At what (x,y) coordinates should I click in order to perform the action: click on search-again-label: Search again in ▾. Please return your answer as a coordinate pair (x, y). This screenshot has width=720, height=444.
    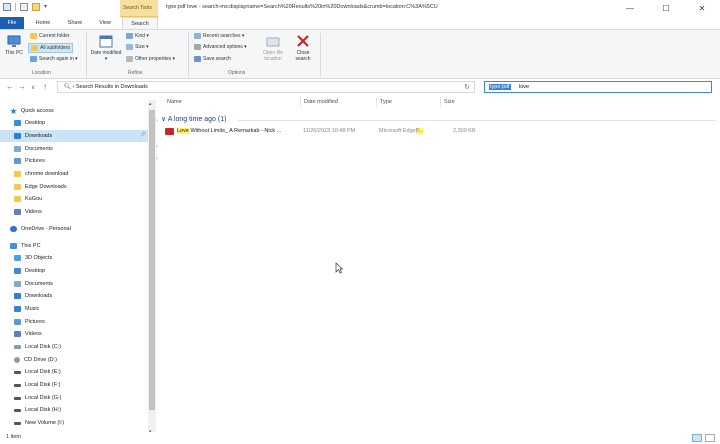
    Looking at the image, I should click on (58, 59).